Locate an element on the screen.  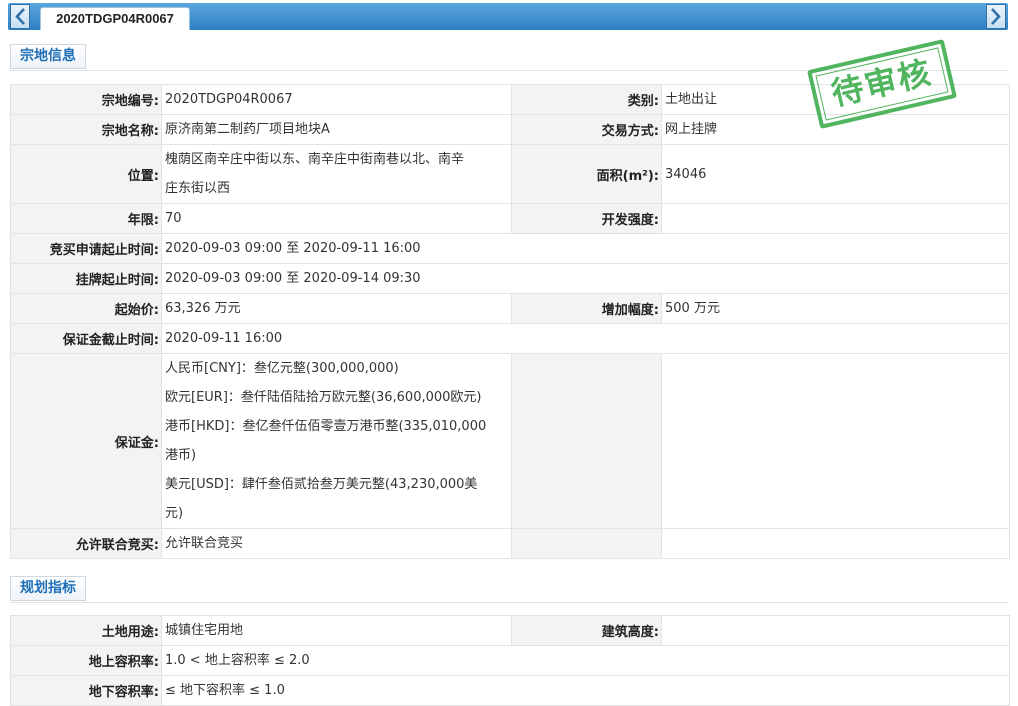
term-value: 70 is located at coordinates (336, 218).